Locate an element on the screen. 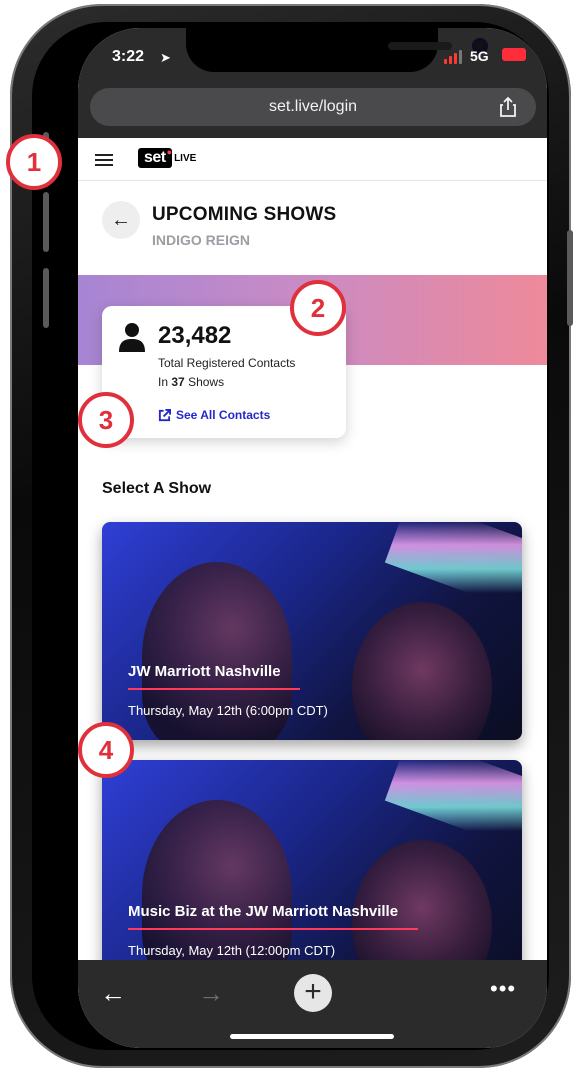  share-icon is located at coordinates (508, 107).